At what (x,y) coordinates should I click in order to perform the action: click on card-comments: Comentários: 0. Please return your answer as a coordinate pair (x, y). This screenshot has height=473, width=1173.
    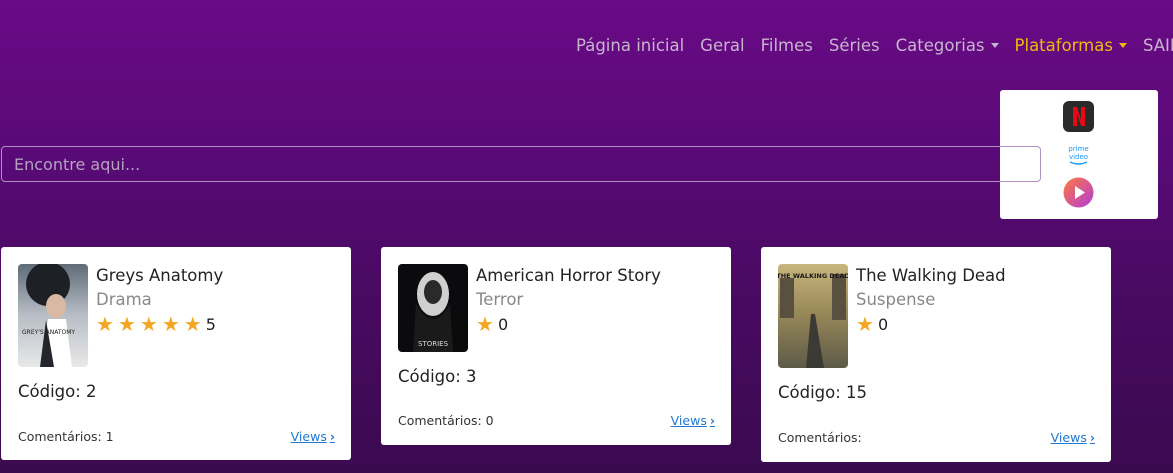
    Looking at the image, I should click on (446, 420).